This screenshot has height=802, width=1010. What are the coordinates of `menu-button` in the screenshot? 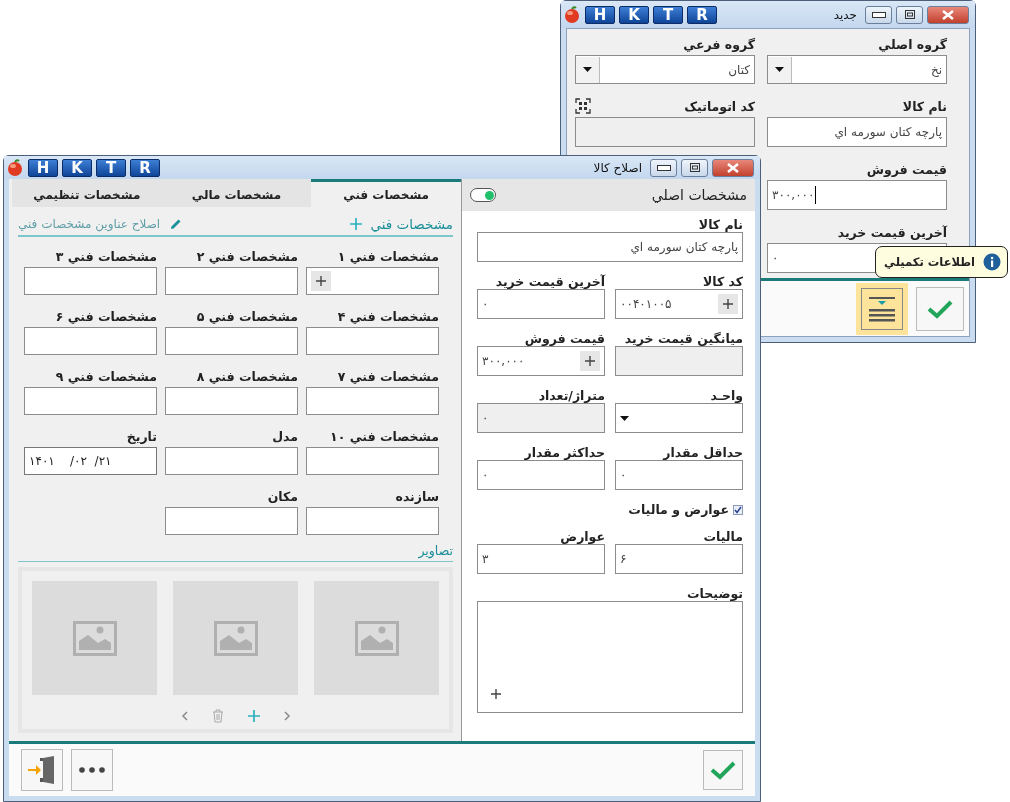 It's located at (882, 308).